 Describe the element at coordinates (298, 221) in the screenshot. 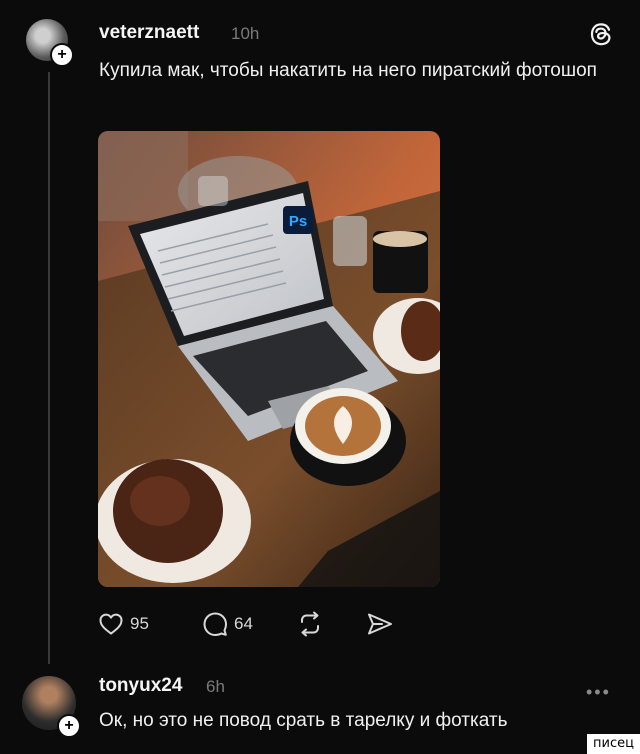

I see `photoshop-badge: Ps` at that location.